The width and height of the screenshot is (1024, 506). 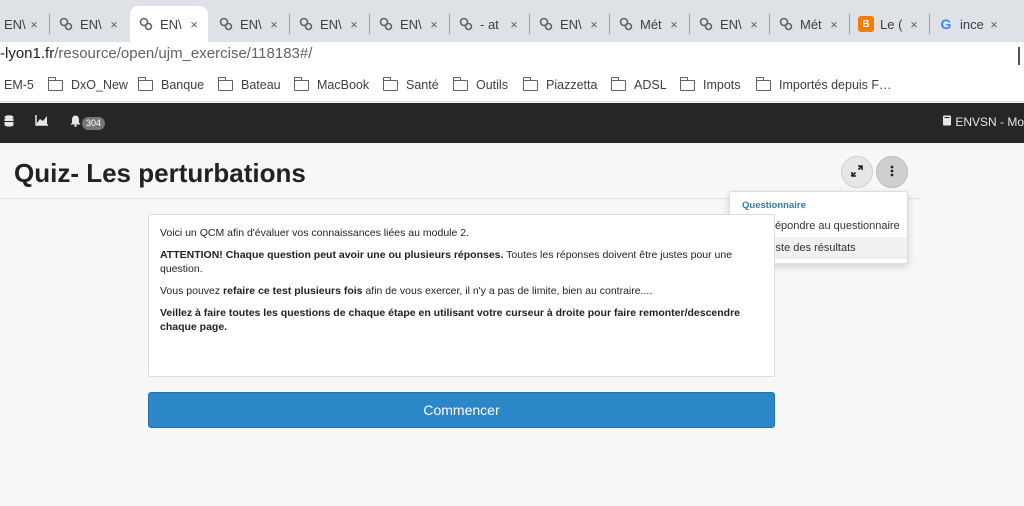 I want to click on google-icon: G, so click(x=946, y=24).